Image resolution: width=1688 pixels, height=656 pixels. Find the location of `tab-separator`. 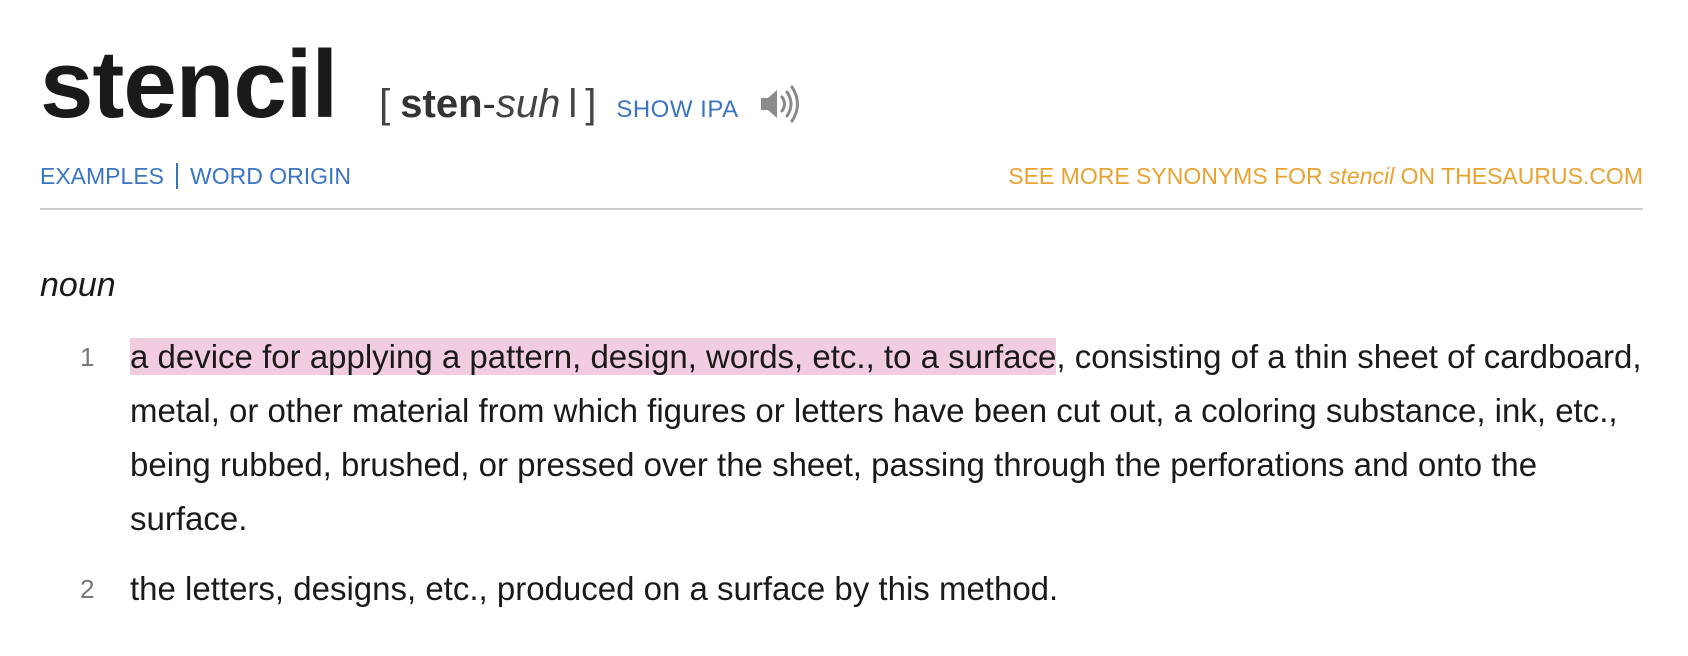

tab-separator is located at coordinates (177, 176).